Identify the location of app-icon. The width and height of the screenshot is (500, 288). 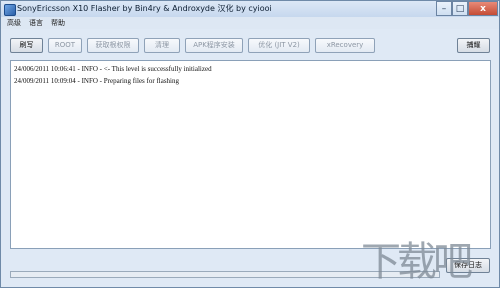
(10, 10).